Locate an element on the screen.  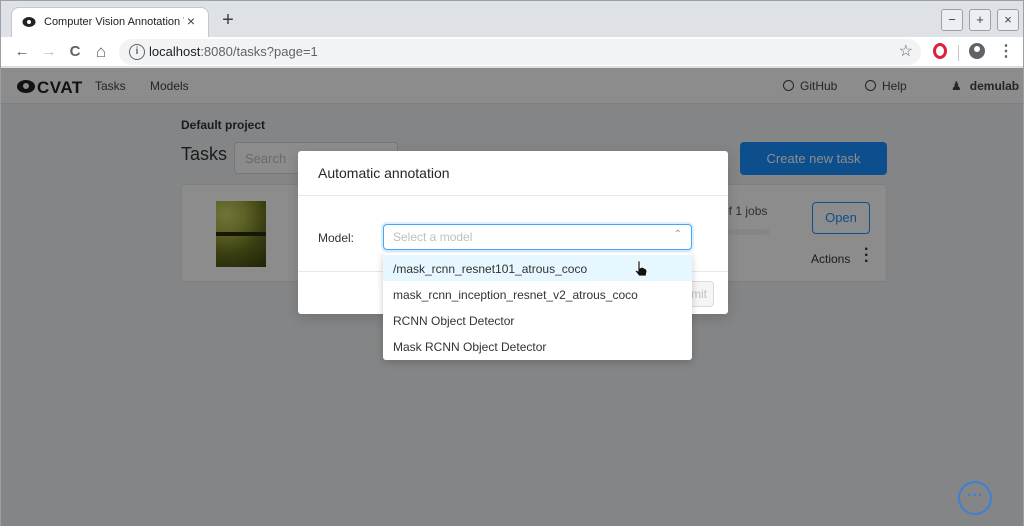
url-text: localhost:8080/tasks?page=1 is located at coordinates (233, 51).